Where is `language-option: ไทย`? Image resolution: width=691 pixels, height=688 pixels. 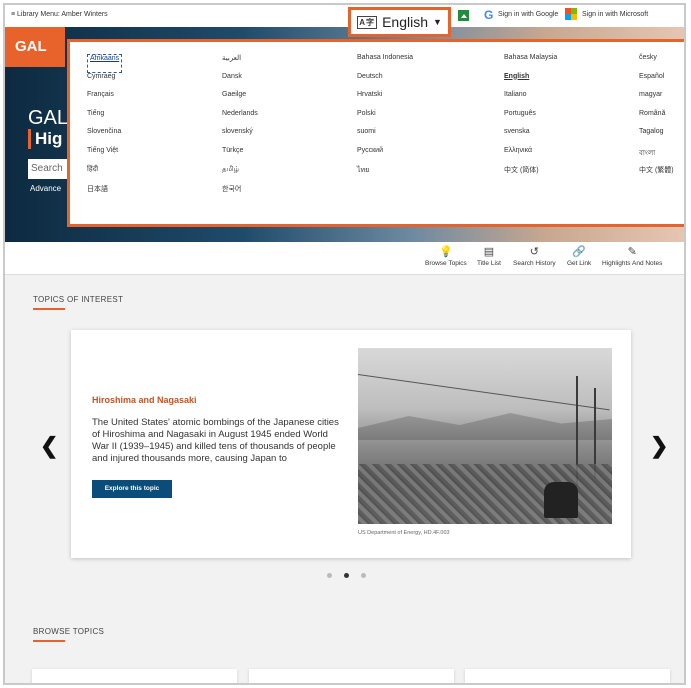
language-option: ไทย is located at coordinates (430, 174).